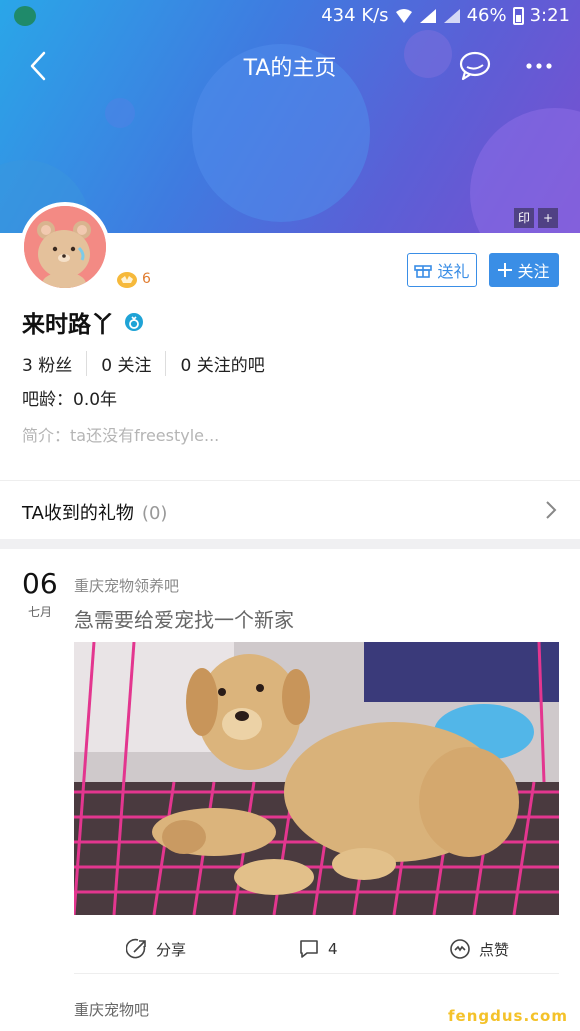 Image resolution: width=580 pixels, height=1031 pixels. I want to click on followed-forums-stat: 0 关注的吧, so click(229, 363).